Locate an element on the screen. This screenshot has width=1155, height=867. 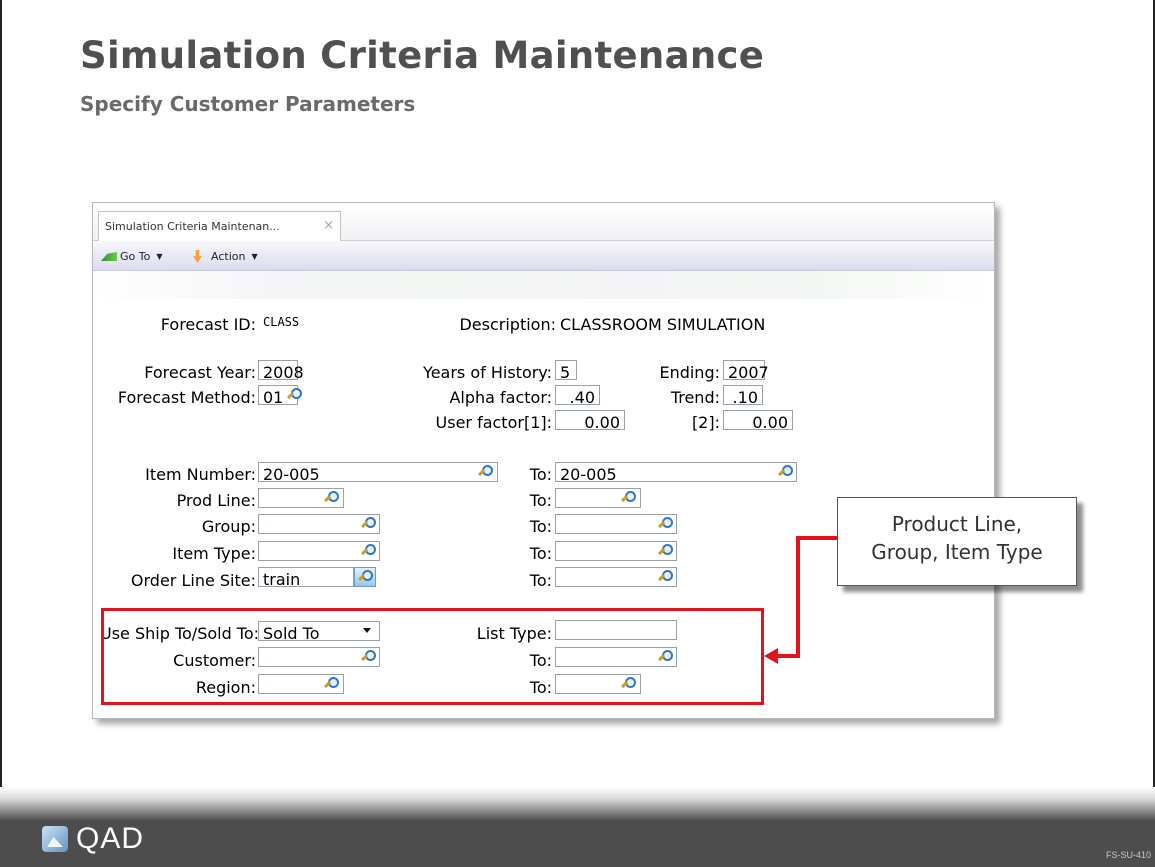
status-strip is located at coordinates (543, 285).